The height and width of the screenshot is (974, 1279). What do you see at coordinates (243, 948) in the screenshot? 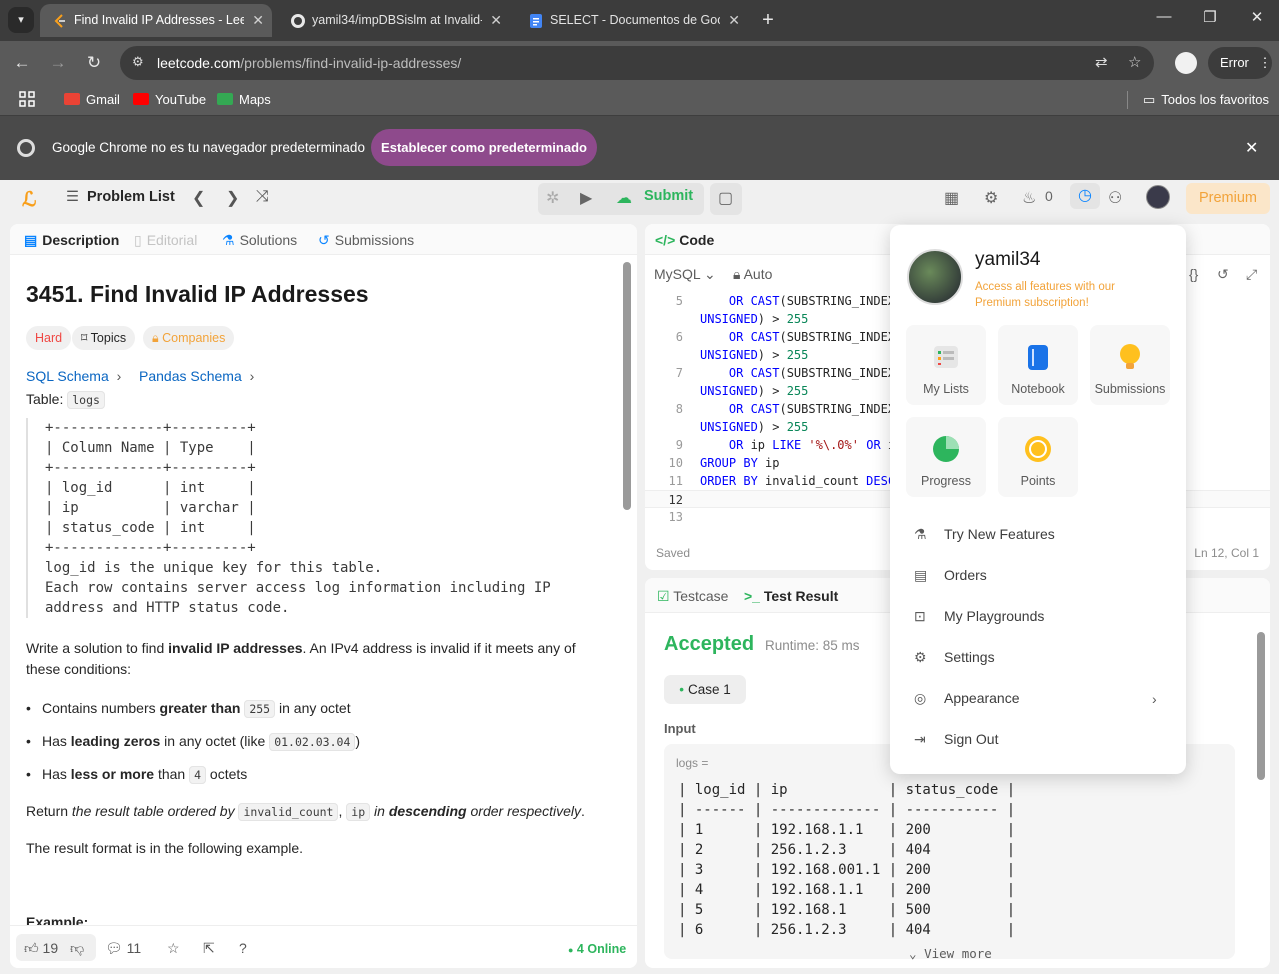
I see `help-icon: ?` at bounding box center [243, 948].